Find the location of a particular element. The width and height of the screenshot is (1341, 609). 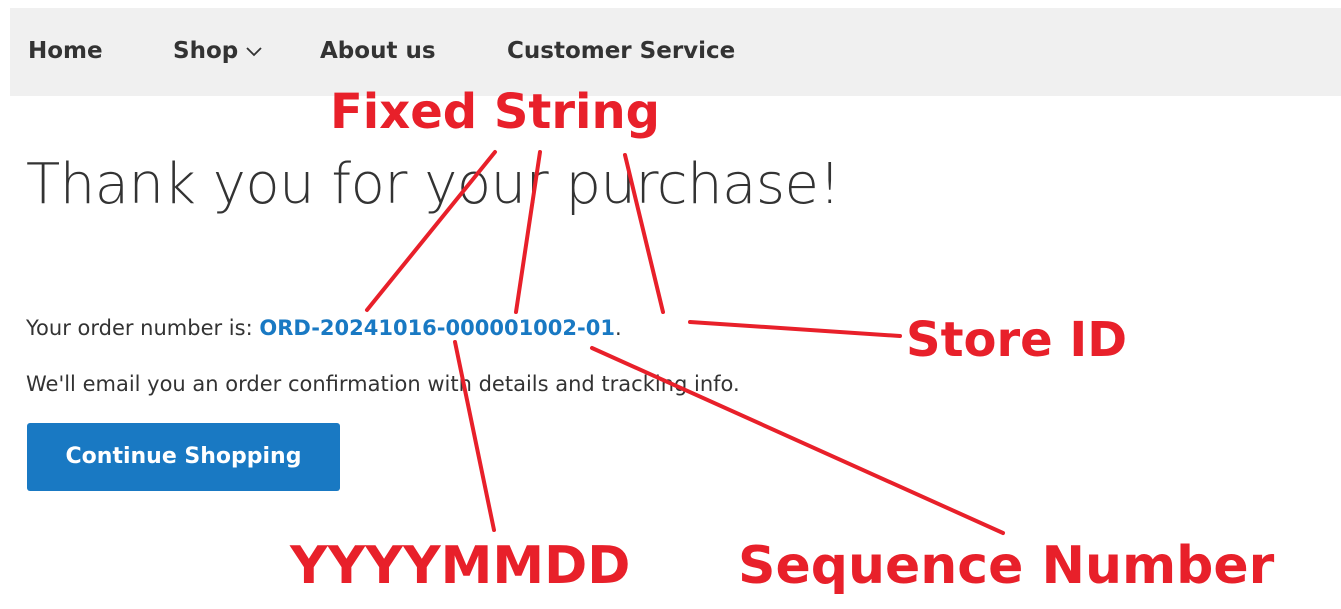

nav-item-label: Shop is located at coordinates (206, 51).